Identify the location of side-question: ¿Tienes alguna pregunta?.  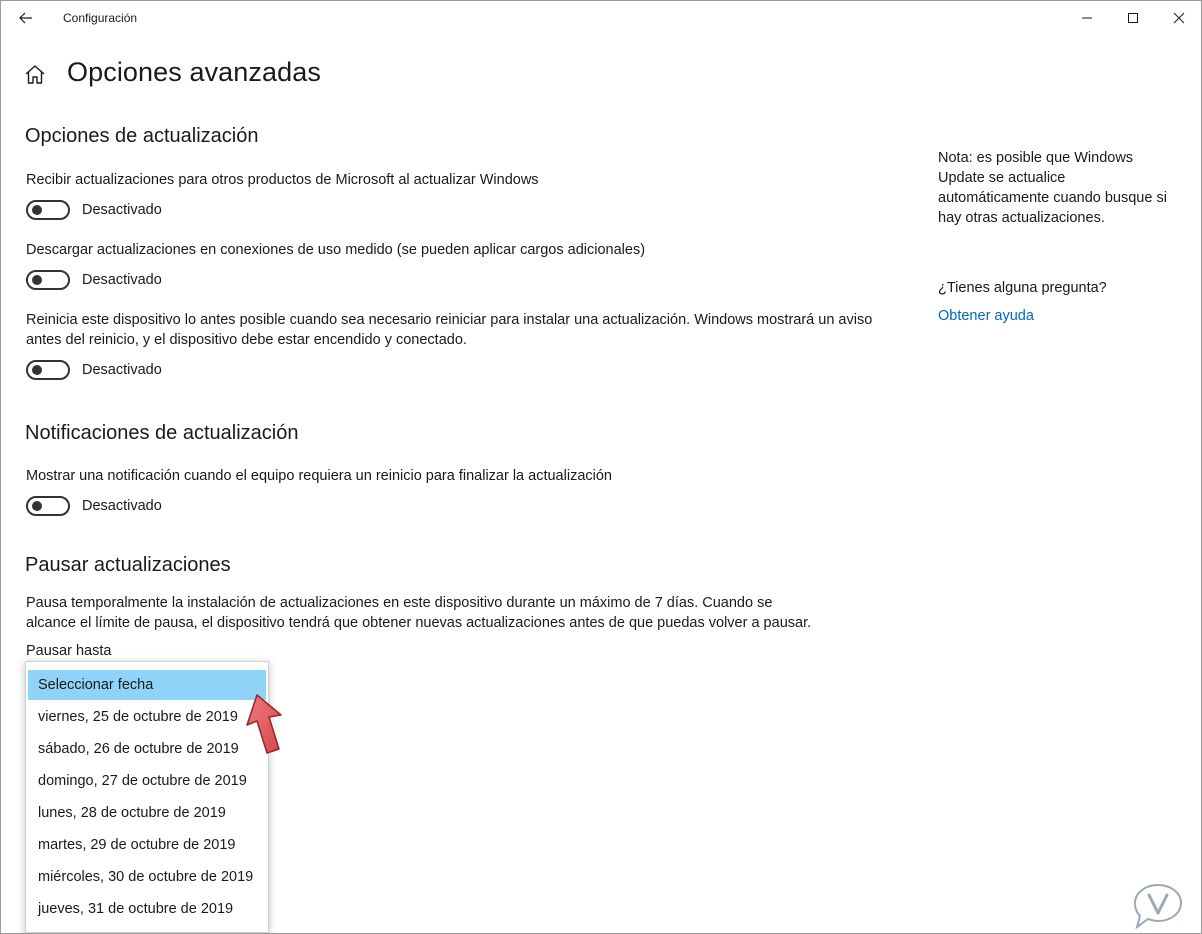
(1022, 288).